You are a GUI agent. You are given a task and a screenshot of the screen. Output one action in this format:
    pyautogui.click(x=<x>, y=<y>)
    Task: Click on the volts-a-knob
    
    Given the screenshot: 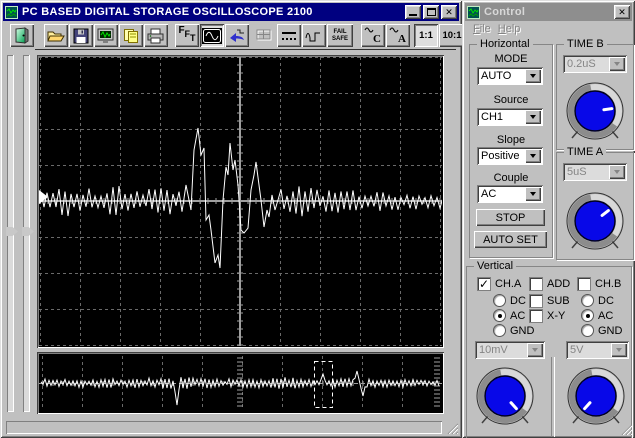 What is the action you would take?
    pyautogui.click(x=505, y=398)
    